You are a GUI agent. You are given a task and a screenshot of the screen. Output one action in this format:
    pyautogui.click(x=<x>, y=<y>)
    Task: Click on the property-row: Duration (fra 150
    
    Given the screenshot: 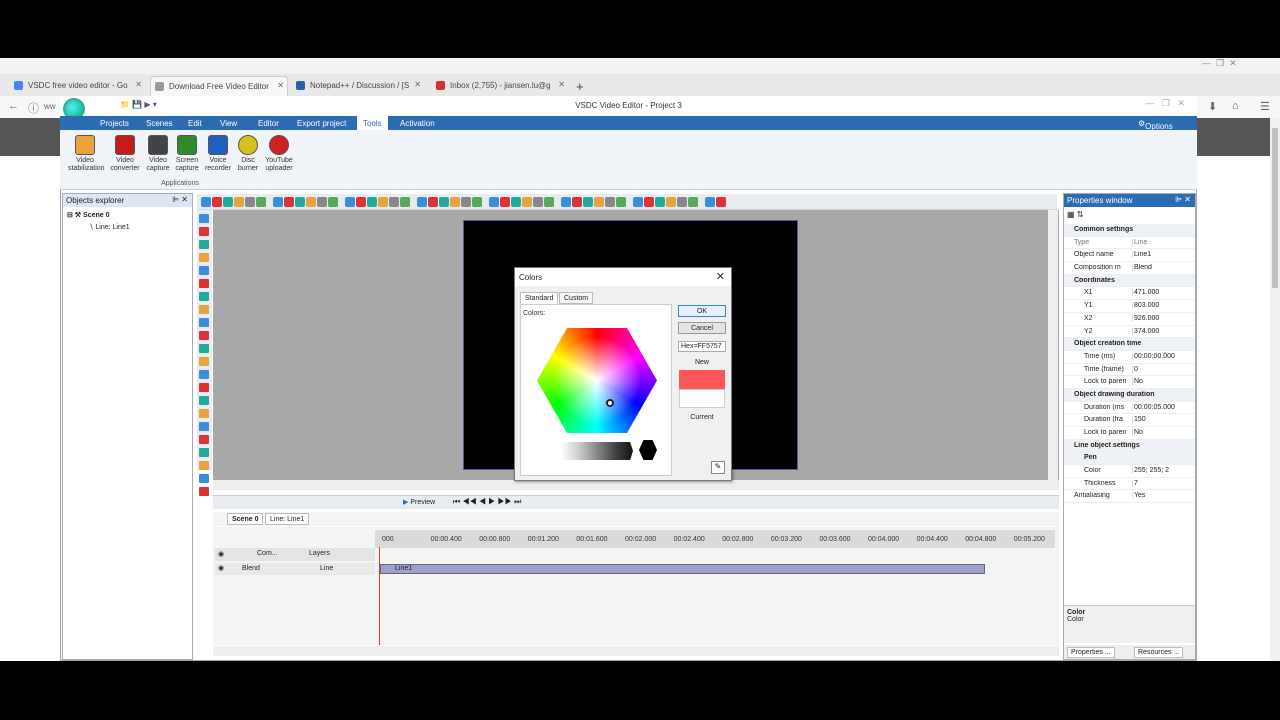 What is the action you would take?
    pyautogui.click(x=1129, y=420)
    